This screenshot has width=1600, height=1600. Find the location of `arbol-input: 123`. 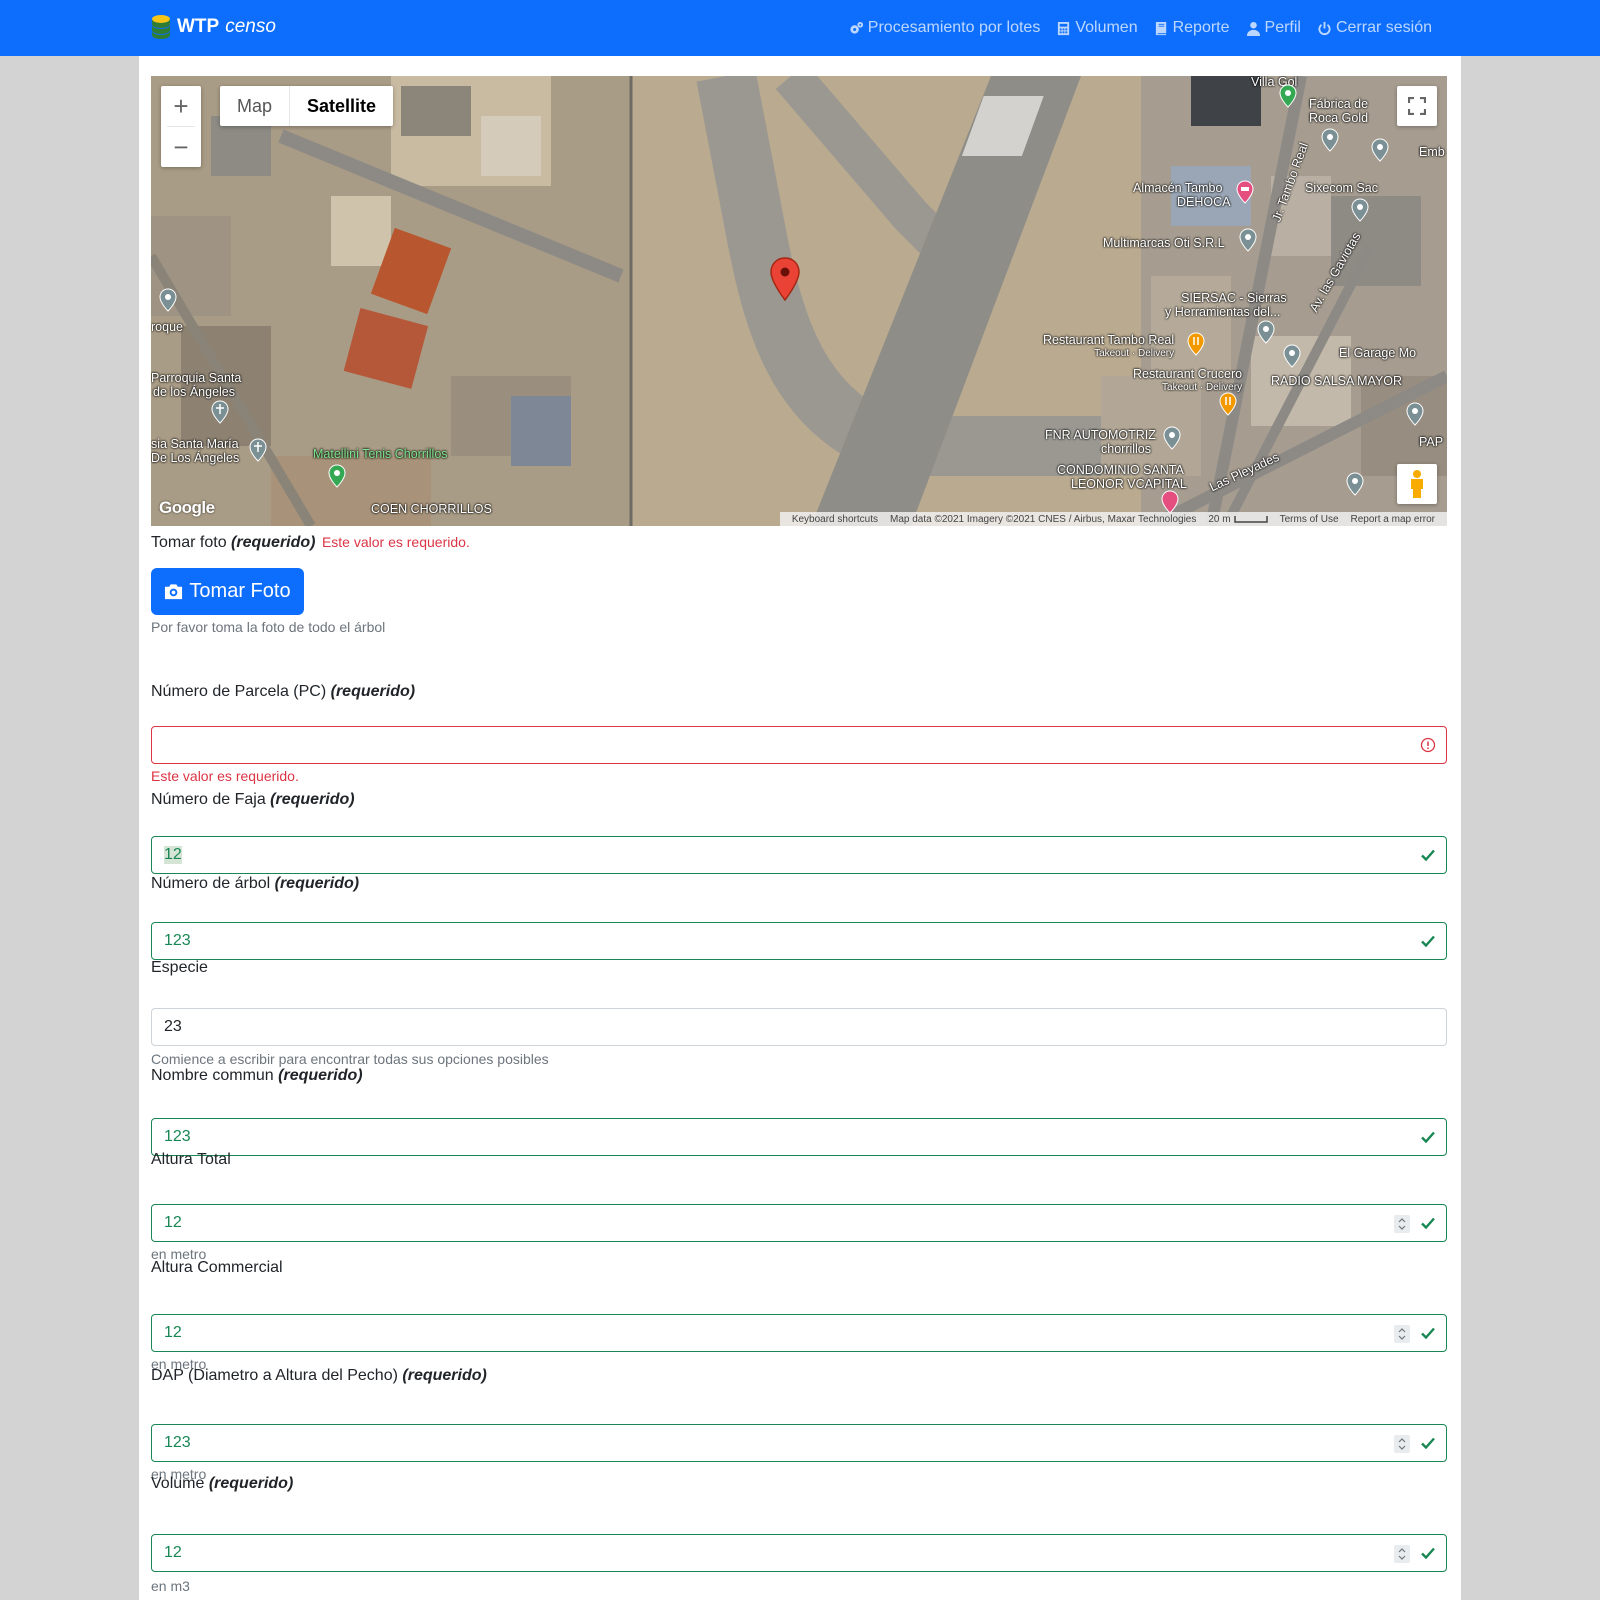

arbol-input: 123 is located at coordinates (799, 941).